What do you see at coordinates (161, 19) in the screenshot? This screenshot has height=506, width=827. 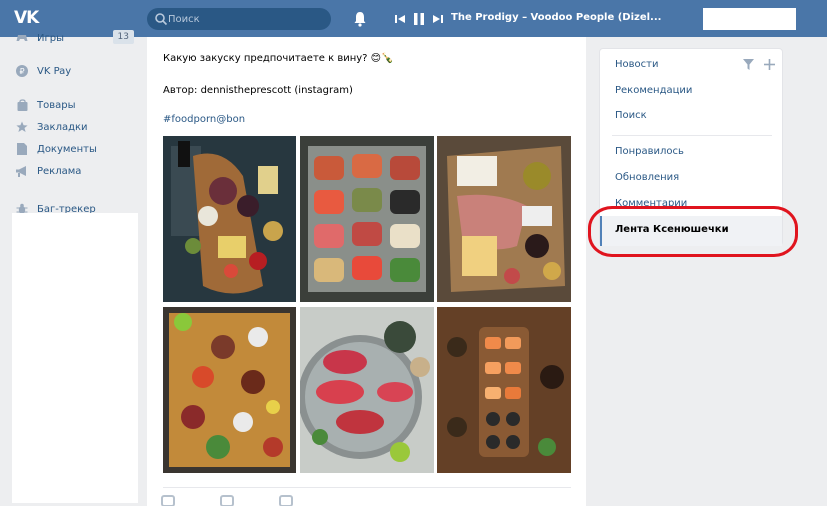 I see `search-icon` at bounding box center [161, 19].